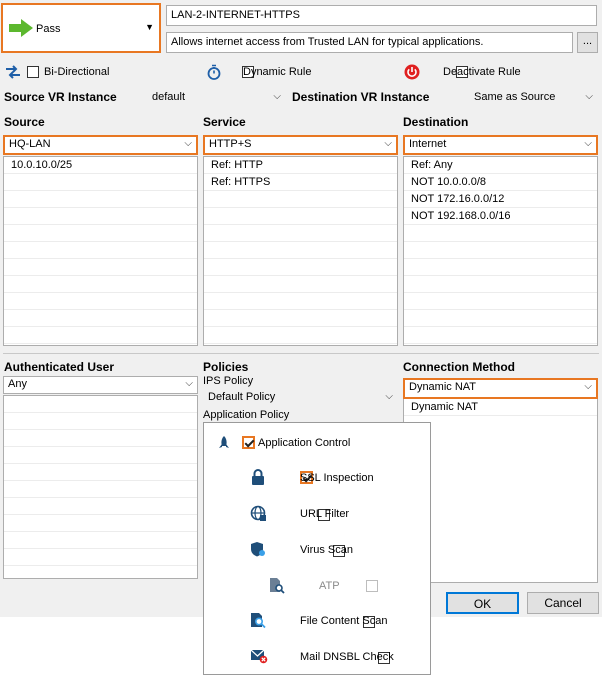 This screenshot has width=602, height=675. What do you see at coordinates (59, 367) in the screenshot?
I see `authenticated-user-label: Authenticated User` at bounding box center [59, 367].